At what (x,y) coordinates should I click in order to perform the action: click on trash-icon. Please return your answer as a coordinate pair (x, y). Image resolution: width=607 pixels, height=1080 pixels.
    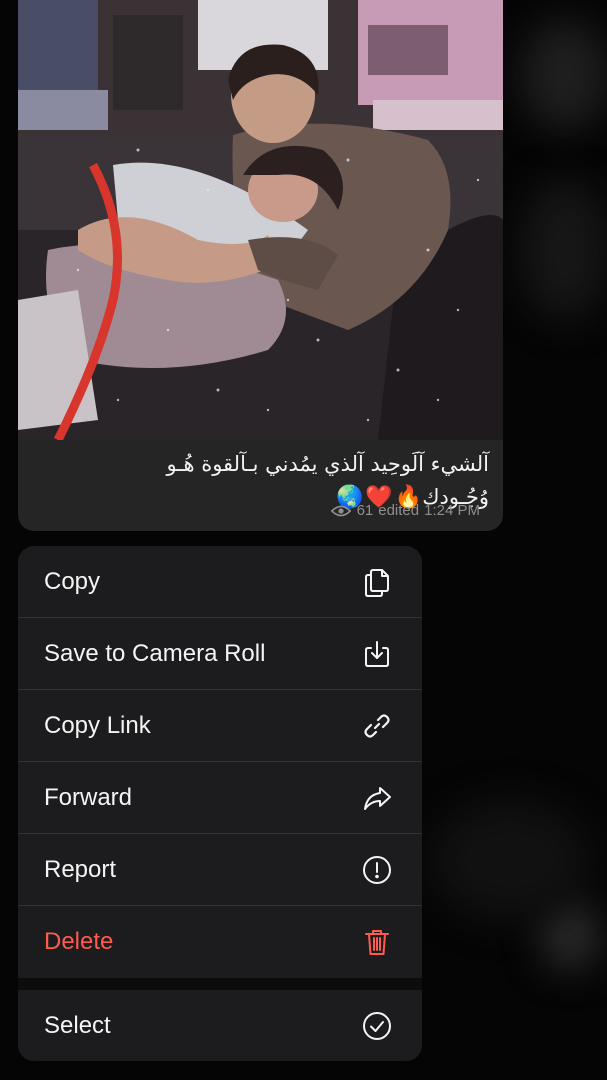
    Looking at the image, I should click on (377, 942).